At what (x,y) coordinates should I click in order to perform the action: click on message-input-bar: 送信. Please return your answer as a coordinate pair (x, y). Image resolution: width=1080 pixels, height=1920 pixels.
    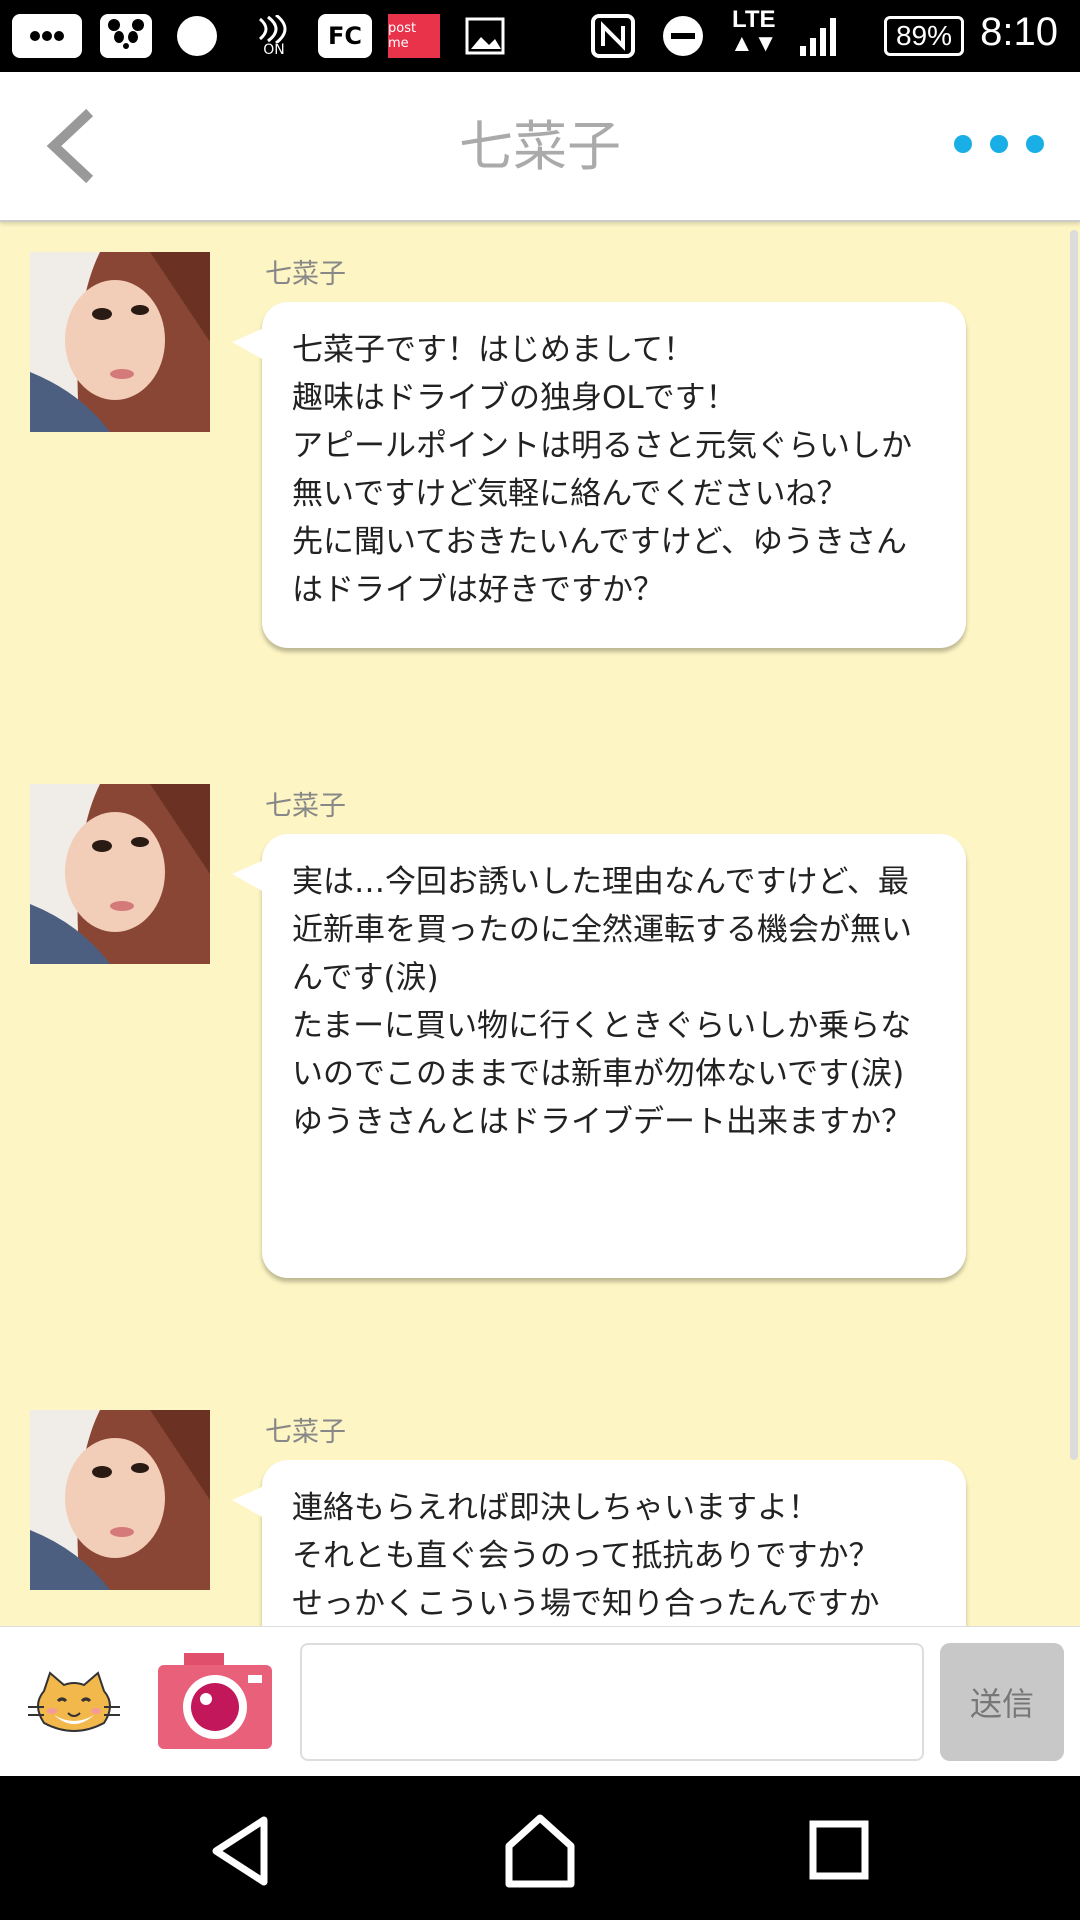
    Looking at the image, I should click on (540, 1701).